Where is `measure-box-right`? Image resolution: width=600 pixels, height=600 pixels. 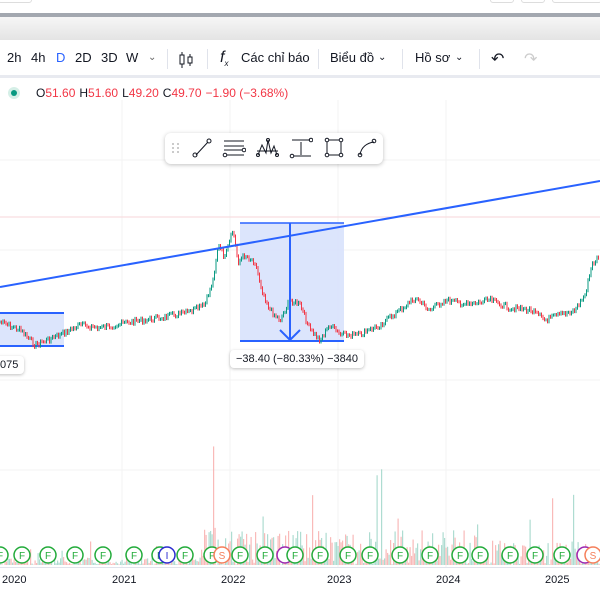 measure-box-right is located at coordinates (292, 282).